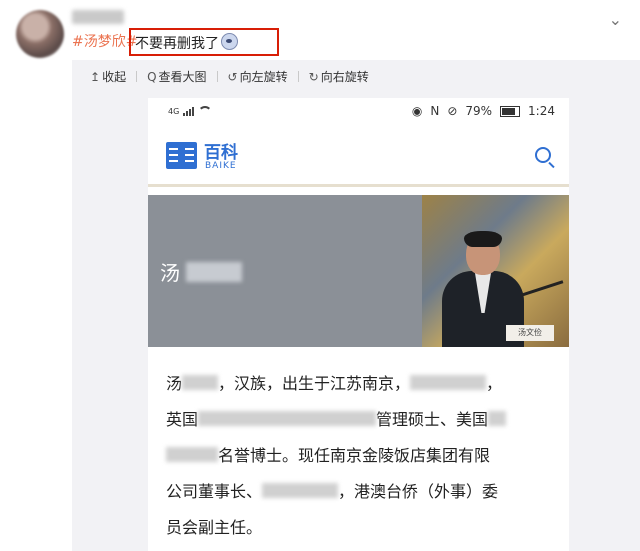  Describe the element at coordinates (530, 333) in the screenshot. I see `nameplate: 汤文俭` at that location.